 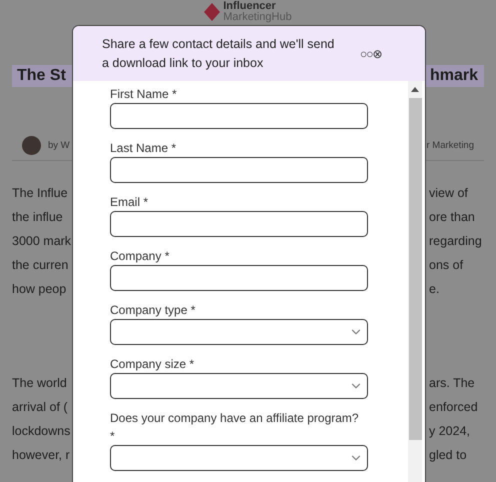 What do you see at coordinates (452, 217) in the screenshot?
I see `paragraph-text: ore than` at bounding box center [452, 217].